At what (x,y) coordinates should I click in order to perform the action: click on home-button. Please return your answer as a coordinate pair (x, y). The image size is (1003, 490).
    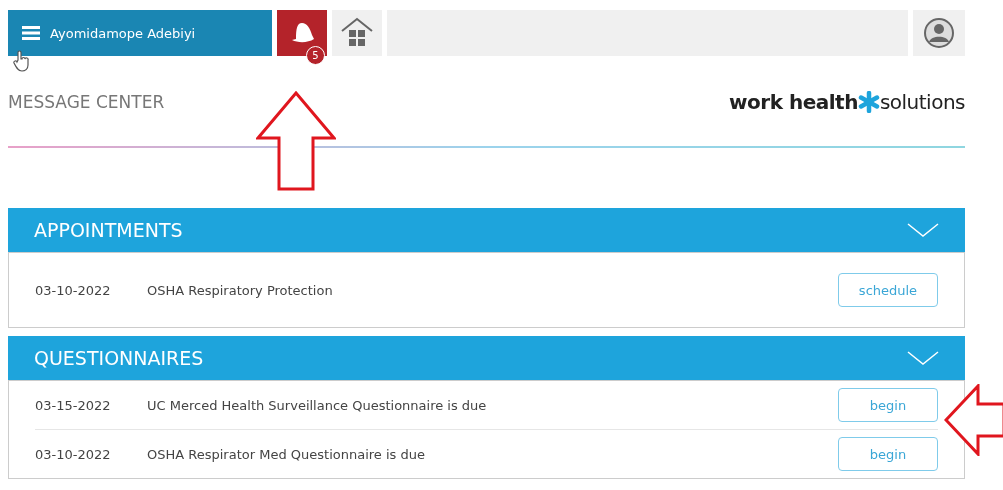
    Looking at the image, I should click on (357, 33).